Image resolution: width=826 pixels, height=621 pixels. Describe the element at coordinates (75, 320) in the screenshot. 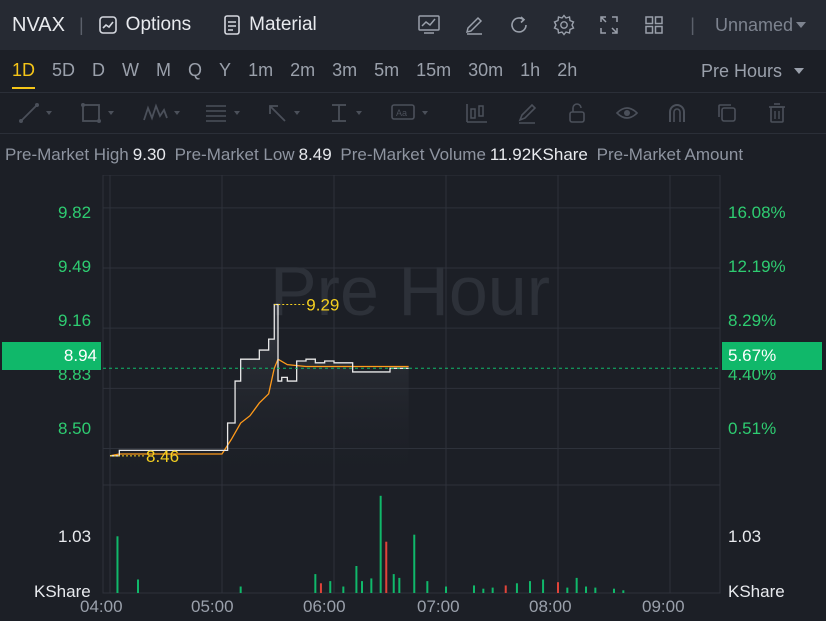

I see `y-left-tick: 9.16` at that location.